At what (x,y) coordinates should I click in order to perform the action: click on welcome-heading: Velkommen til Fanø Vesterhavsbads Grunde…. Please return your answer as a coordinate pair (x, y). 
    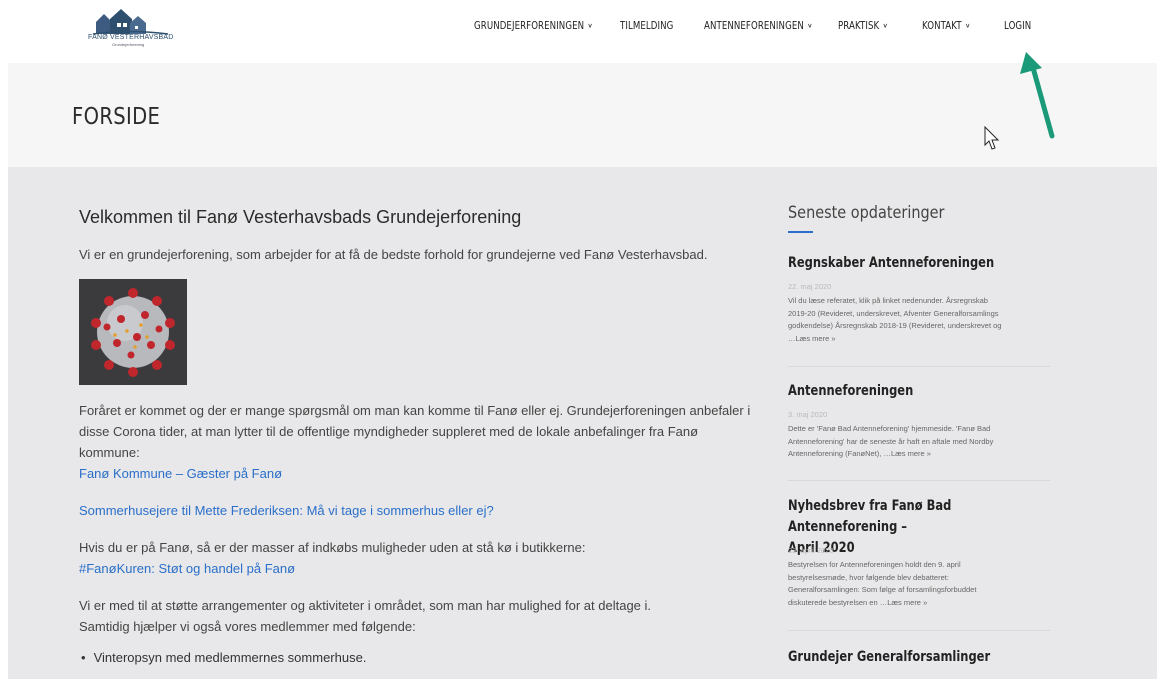
    Looking at the image, I should click on (300, 217).